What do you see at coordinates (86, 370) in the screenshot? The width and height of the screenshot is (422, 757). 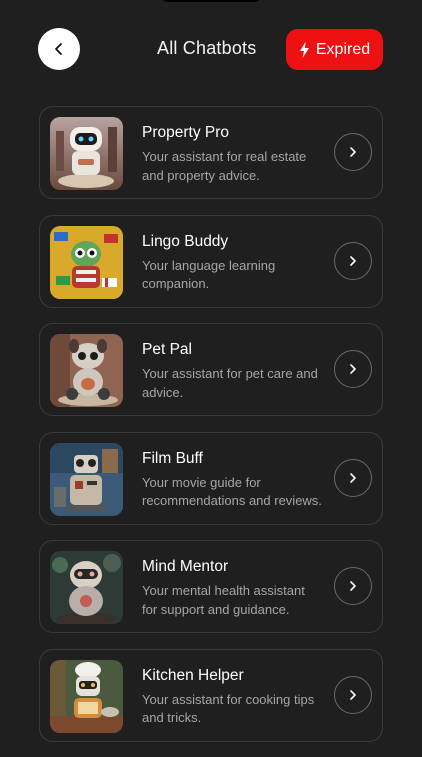 I see `pet-pal-avatar` at bounding box center [86, 370].